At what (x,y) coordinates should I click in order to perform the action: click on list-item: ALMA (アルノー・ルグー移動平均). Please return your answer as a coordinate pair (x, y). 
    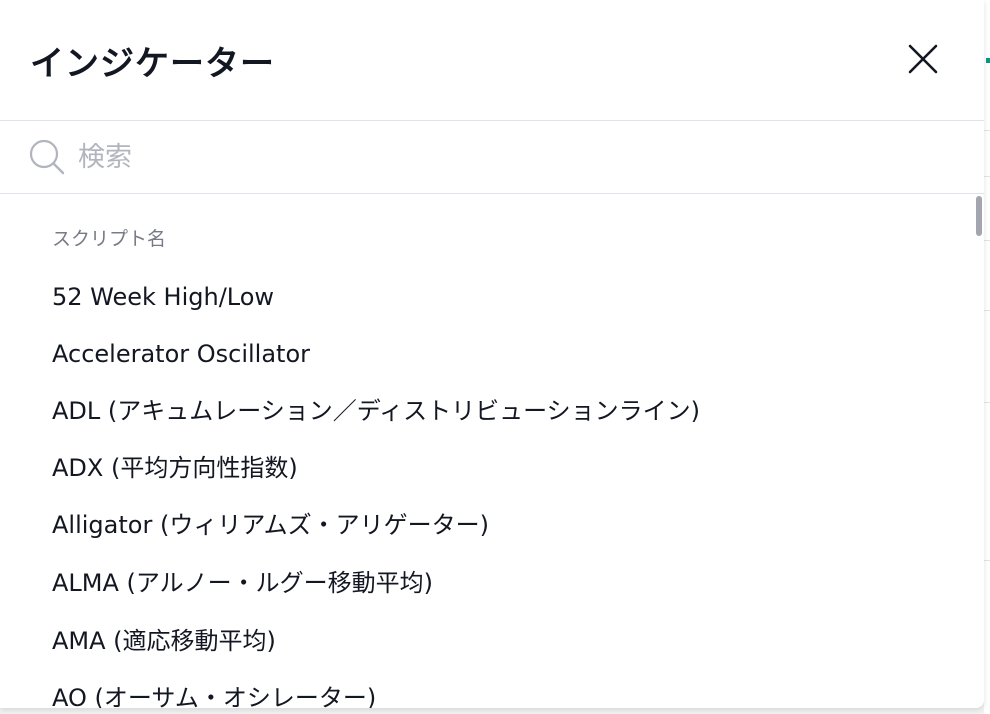
    Looking at the image, I should click on (242, 583).